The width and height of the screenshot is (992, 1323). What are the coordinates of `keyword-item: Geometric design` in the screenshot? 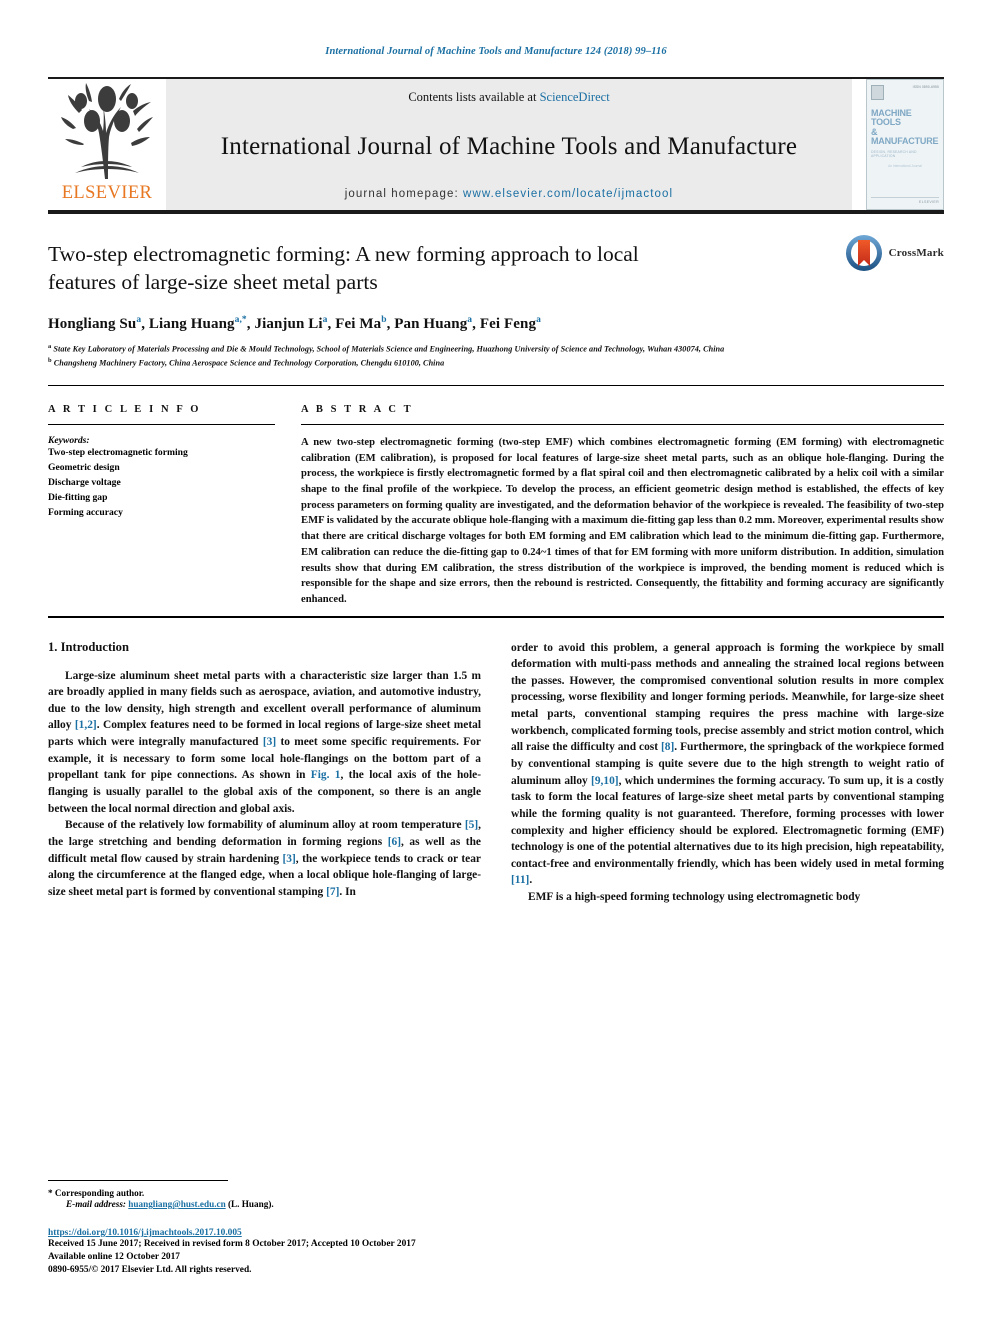 It's located at (84, 467).